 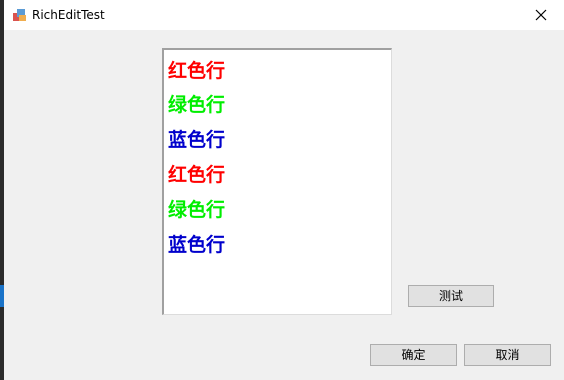 I want to click on app-icon, so click(x=20, y=15).